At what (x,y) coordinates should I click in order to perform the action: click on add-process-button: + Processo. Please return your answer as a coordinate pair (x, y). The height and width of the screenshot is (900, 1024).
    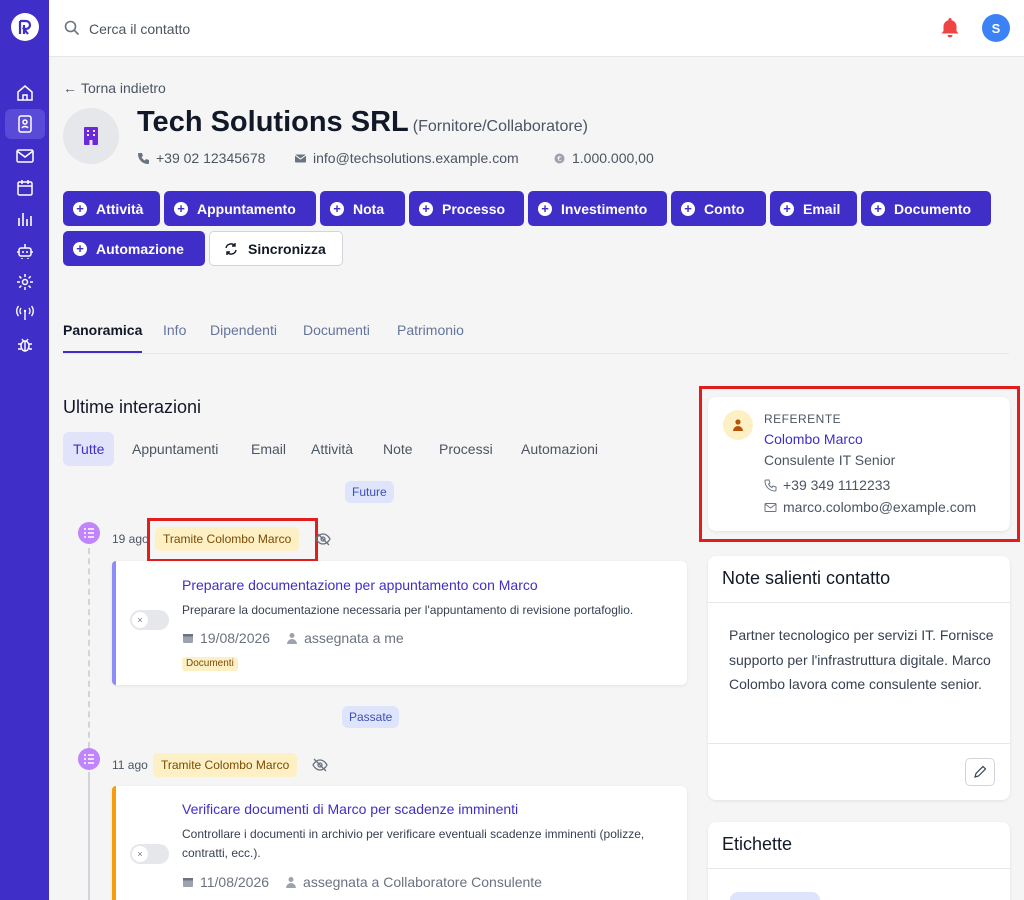
    Looking at the image, I should click on (466, 208).